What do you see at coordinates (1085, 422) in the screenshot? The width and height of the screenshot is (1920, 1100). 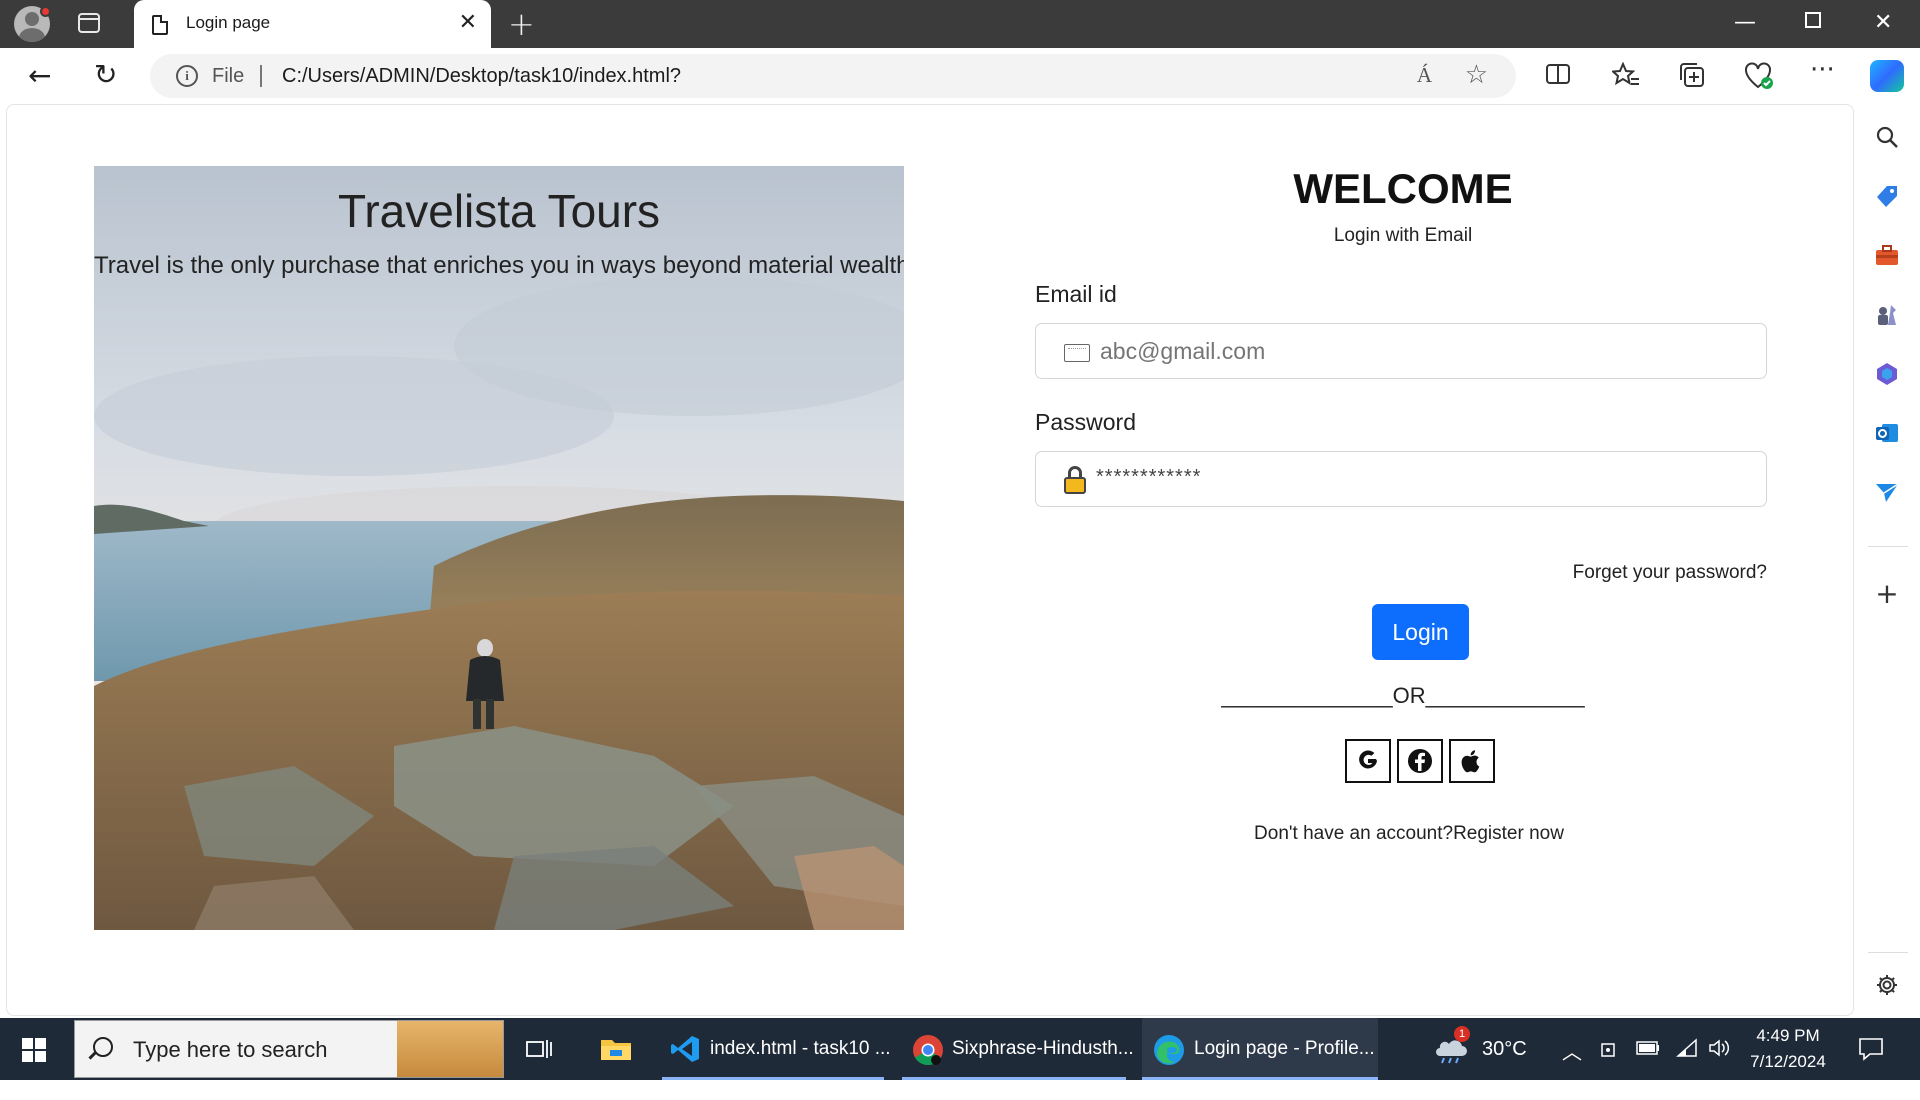 I see `password-label: Password` at bounding box center [1085, 422].